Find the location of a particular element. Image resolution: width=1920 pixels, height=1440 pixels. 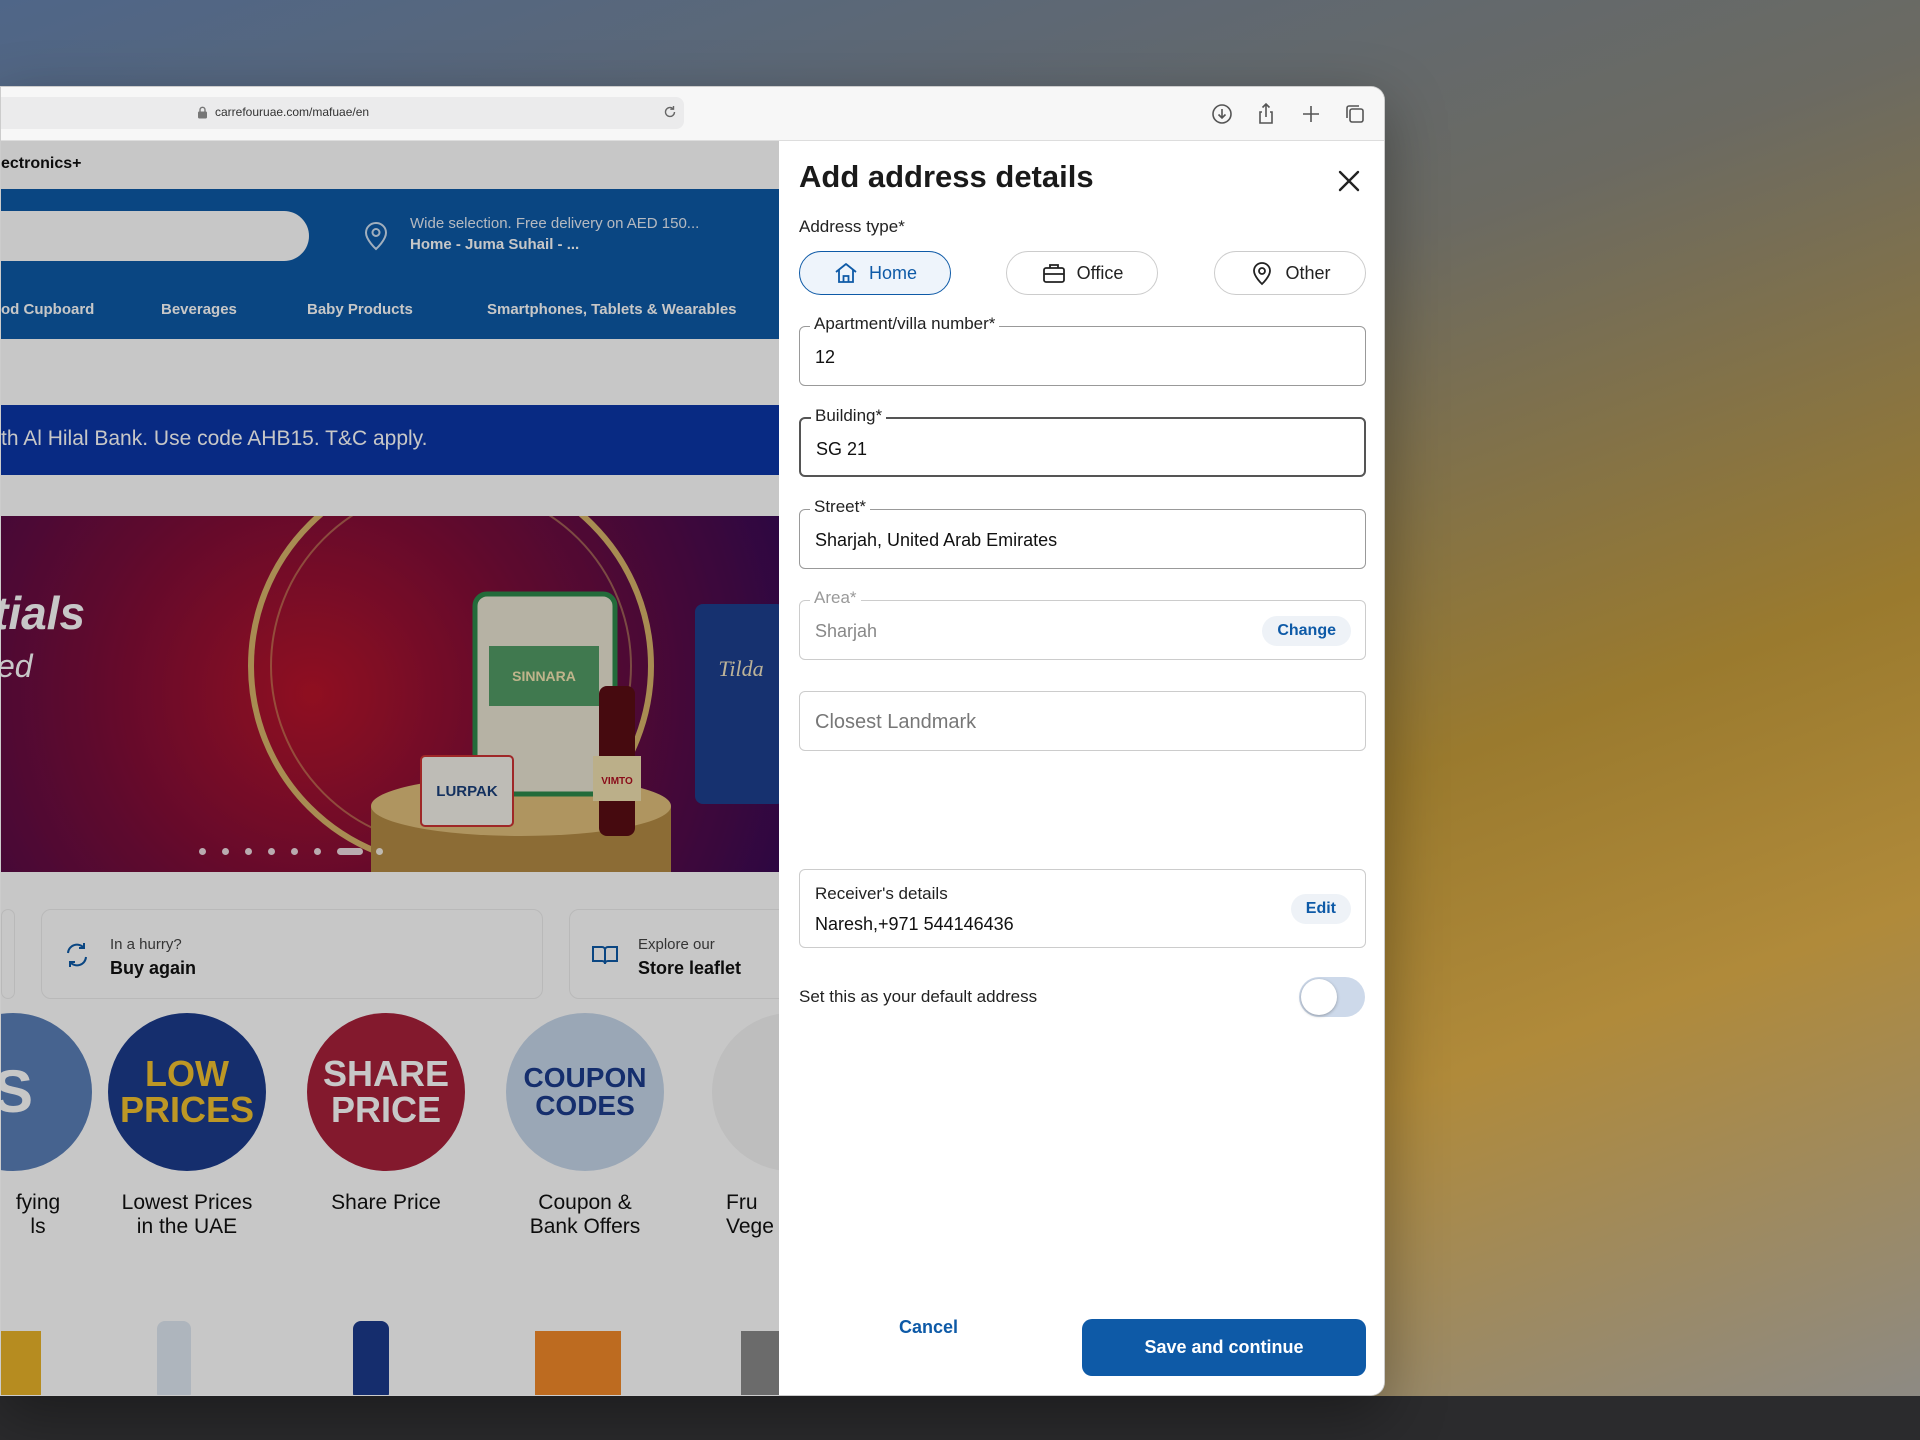

address-type-other: Other is located at coordinates (1290, 273).